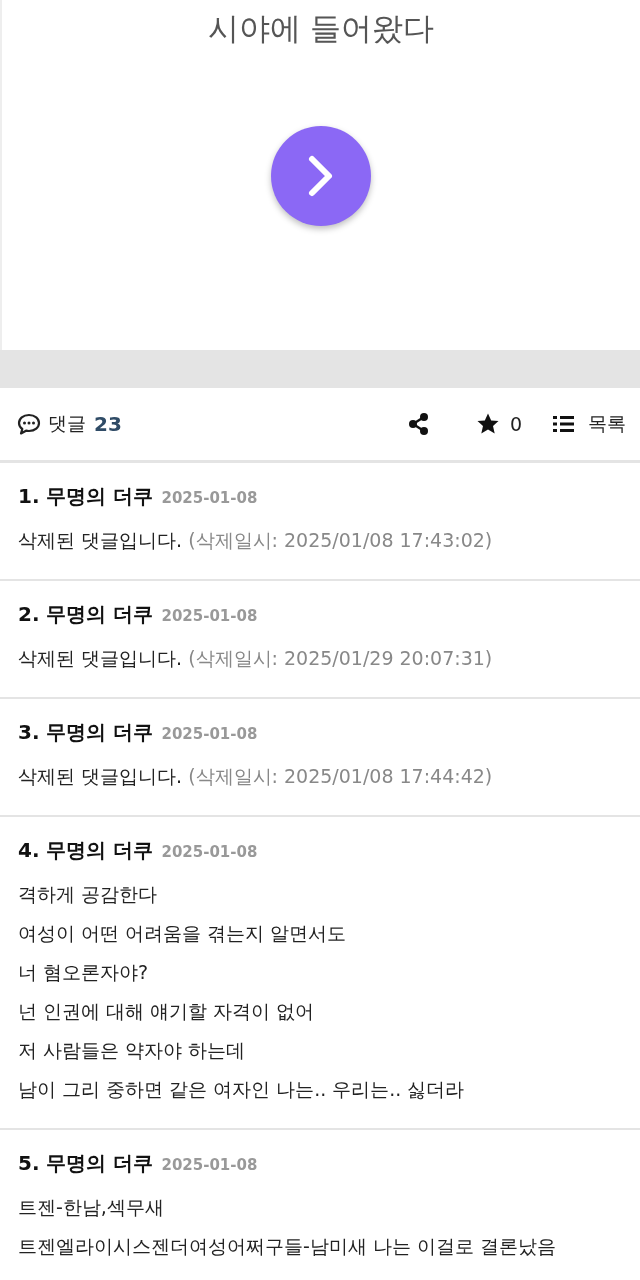  Describe the element at coordinates (487, 424) in the screenshot. I see `star-icon` at that location.